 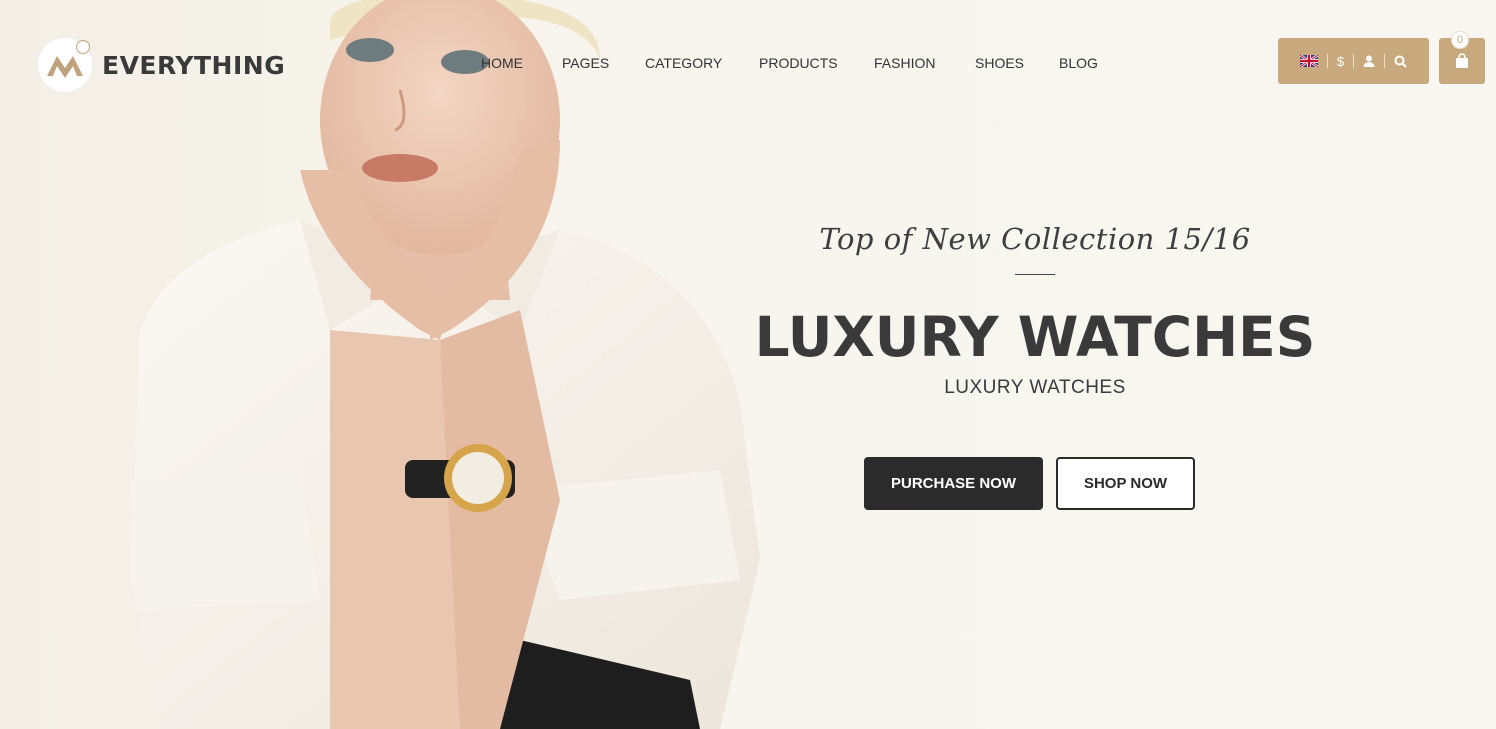 What do you see at coordinates (999, 63) in the screenshot?
I see `nav-item-shoes: SHOES` at bounding box center [999, 63].